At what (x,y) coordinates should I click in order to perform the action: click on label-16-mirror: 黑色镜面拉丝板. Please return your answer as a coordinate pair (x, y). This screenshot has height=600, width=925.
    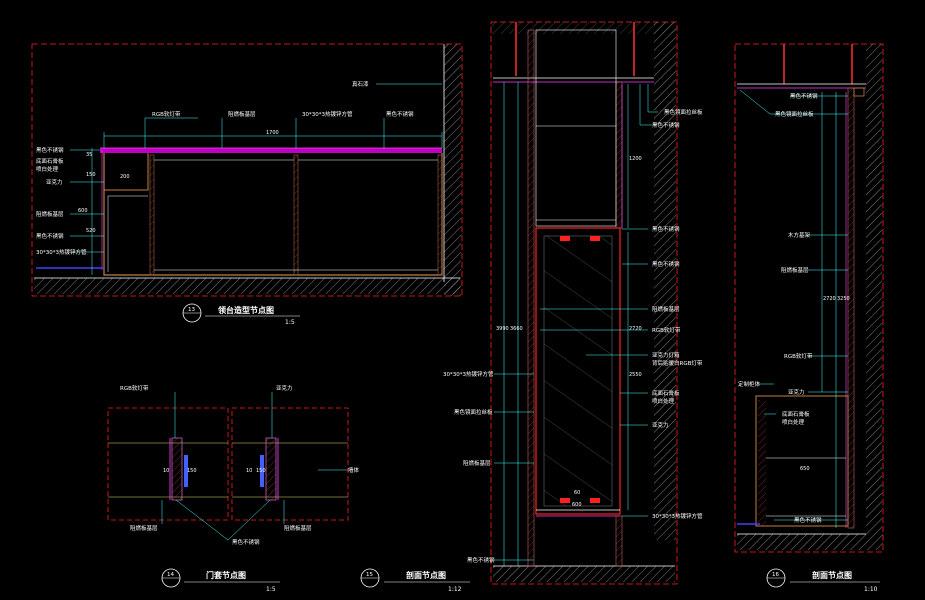
    Looking at the image, I should click on (794, 114).